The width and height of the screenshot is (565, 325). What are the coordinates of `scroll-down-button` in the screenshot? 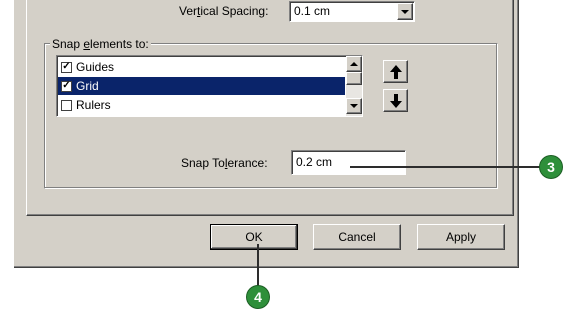 It's located at (354, 106).